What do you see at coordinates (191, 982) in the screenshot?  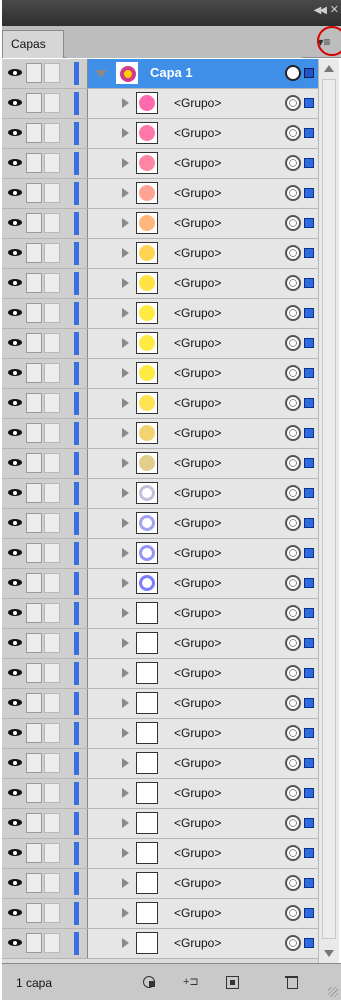 I see `create-sublayer-icon: +⊐` at bounding box center [191, 982].